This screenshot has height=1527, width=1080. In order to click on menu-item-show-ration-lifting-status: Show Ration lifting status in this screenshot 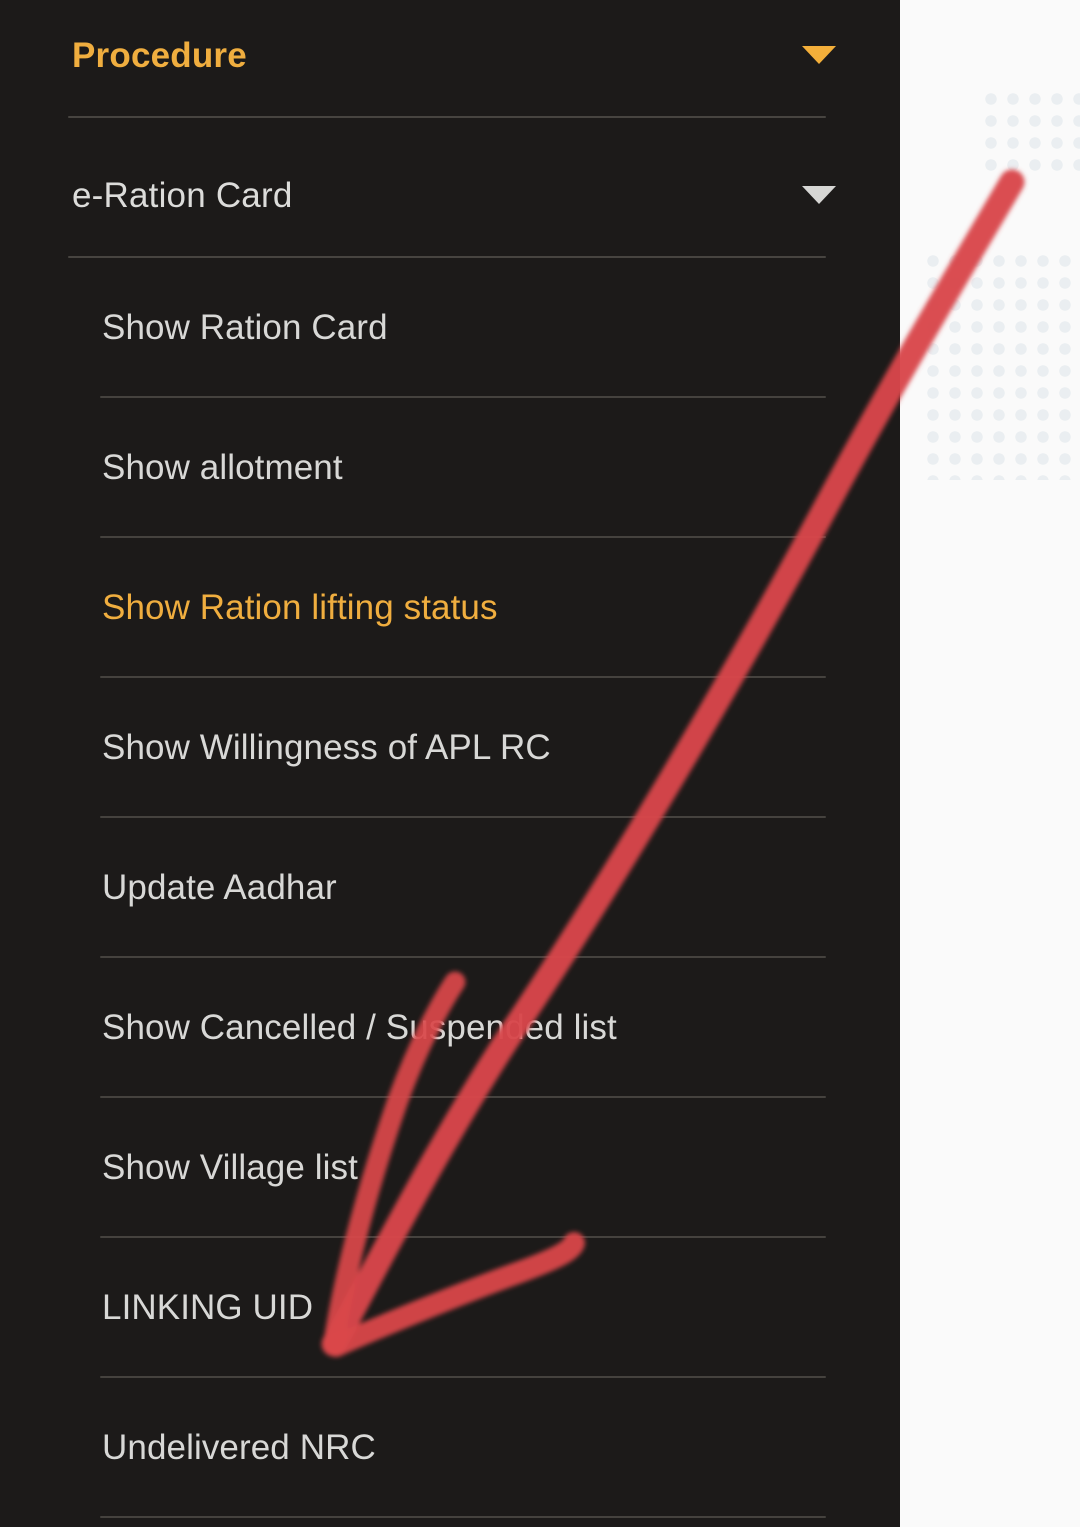, I will do `click(450, 607)`.